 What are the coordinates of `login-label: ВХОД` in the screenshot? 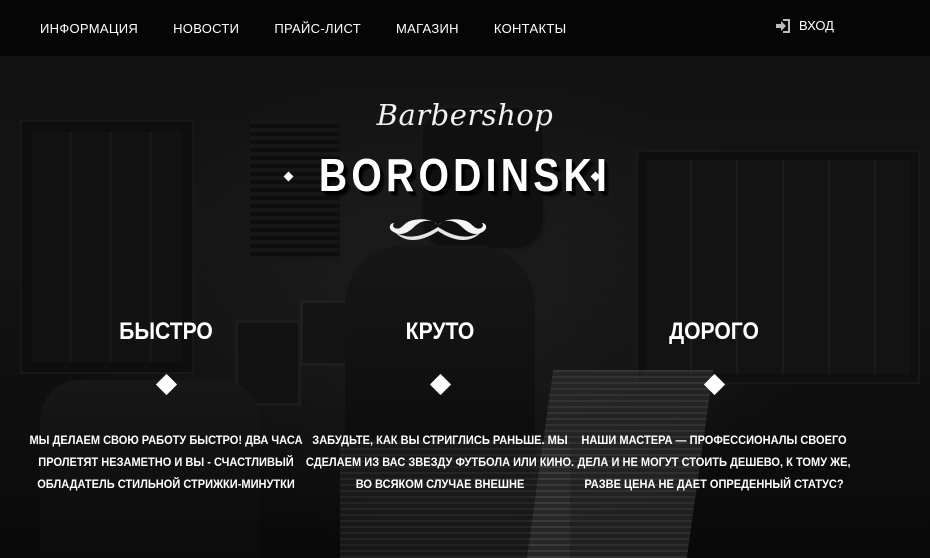 It's located at (816, 25).